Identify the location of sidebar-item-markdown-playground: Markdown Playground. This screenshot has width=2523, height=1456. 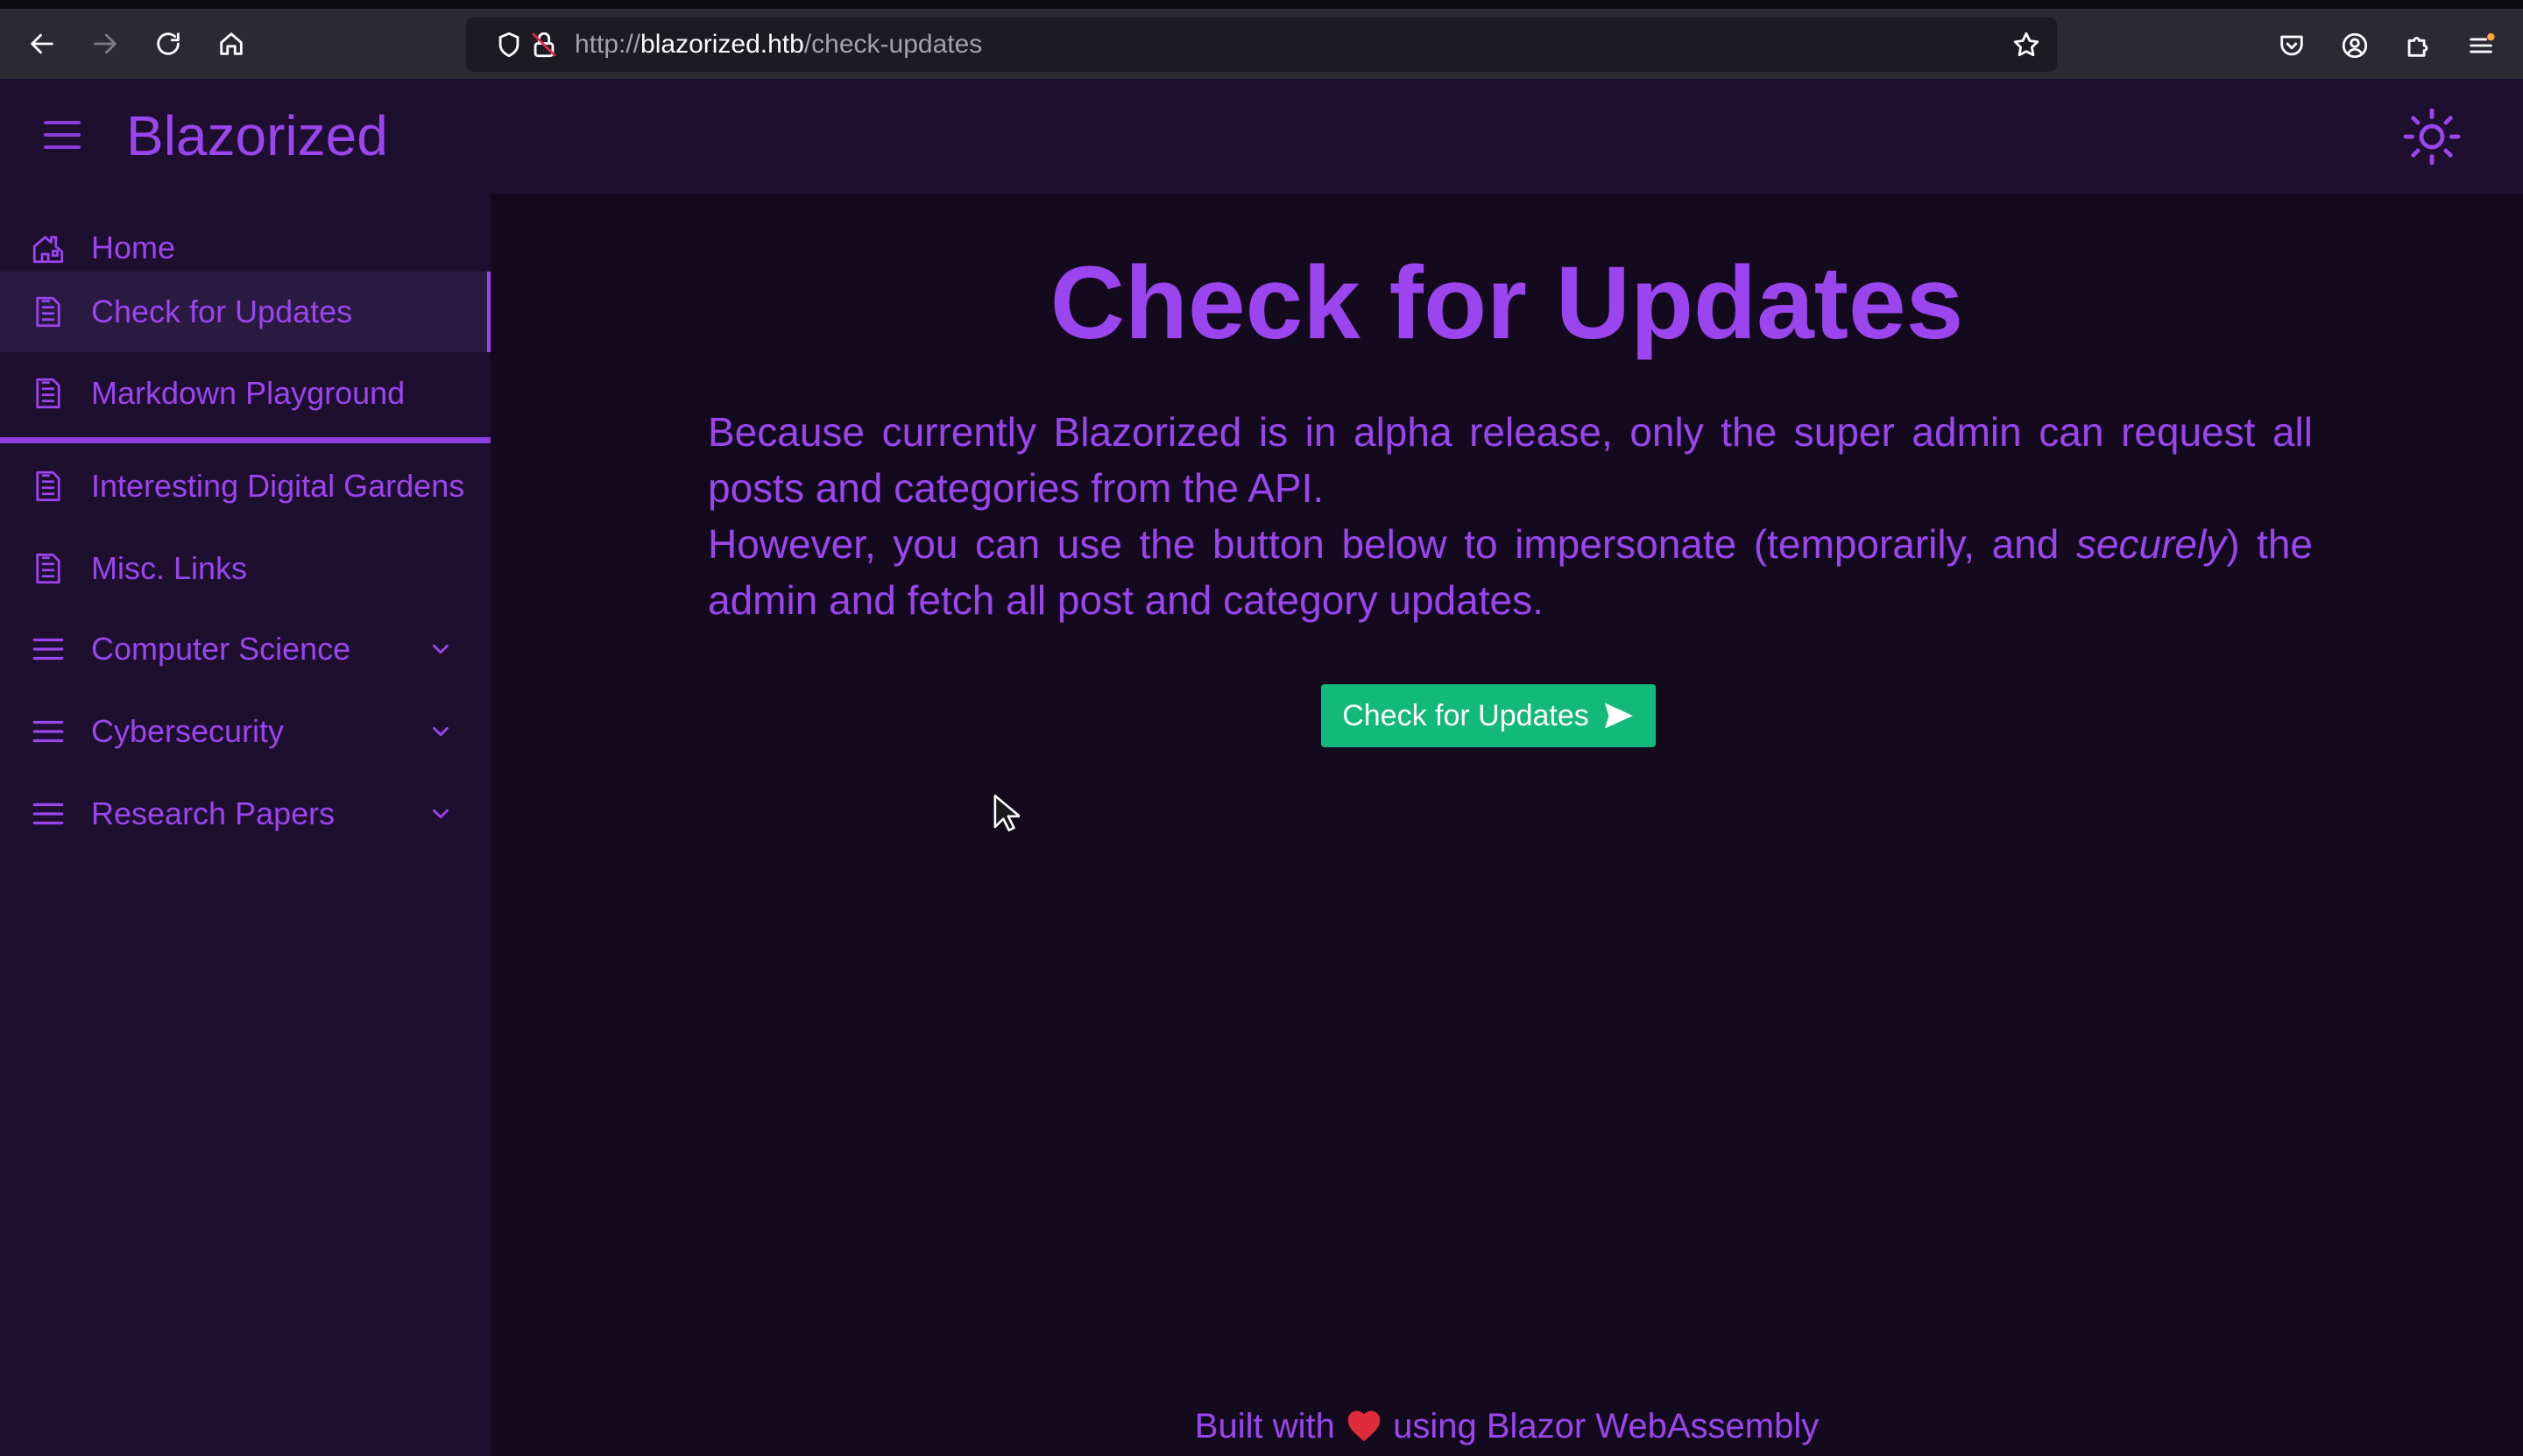
(245, 393).